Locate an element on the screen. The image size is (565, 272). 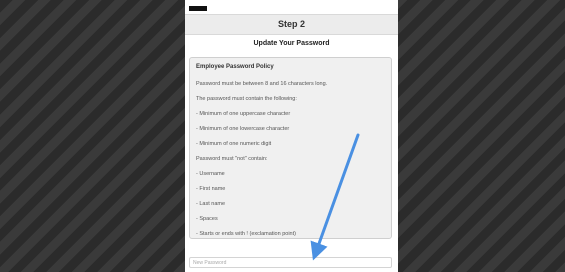
policy-line: The password must contain the following: is located at coordinates (246, 99).